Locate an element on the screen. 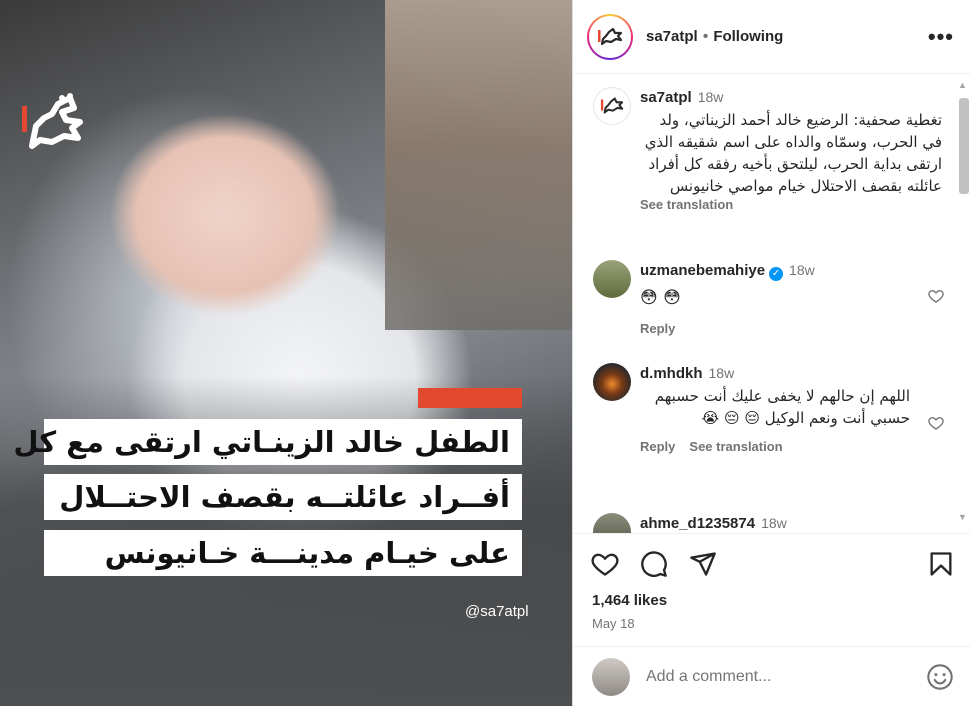  comment-content: ahme_d1235874 18w is located at coordinates (775, 524).